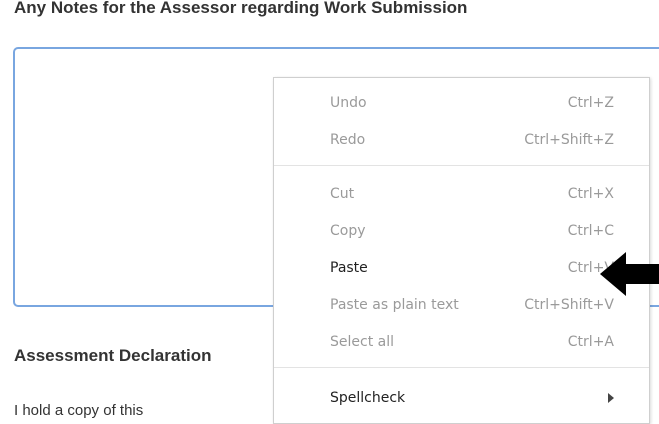  Describe the element at coordinates (629, 274) in the screenshot. I see `black-left-arrow-icon` at that location.